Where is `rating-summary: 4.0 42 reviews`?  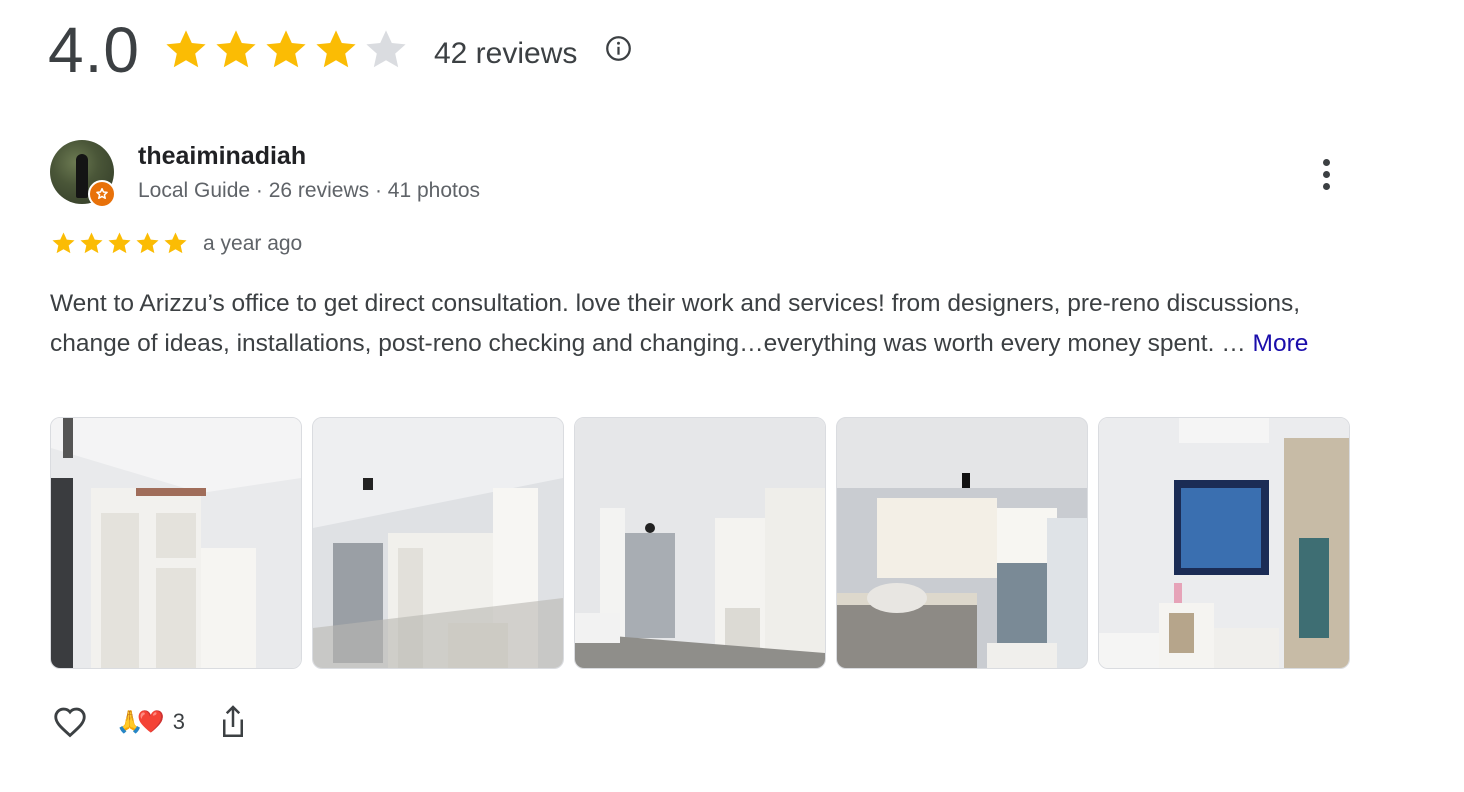 rating-summary: 4.0 42 reviews is located at coordinates (340, 50).